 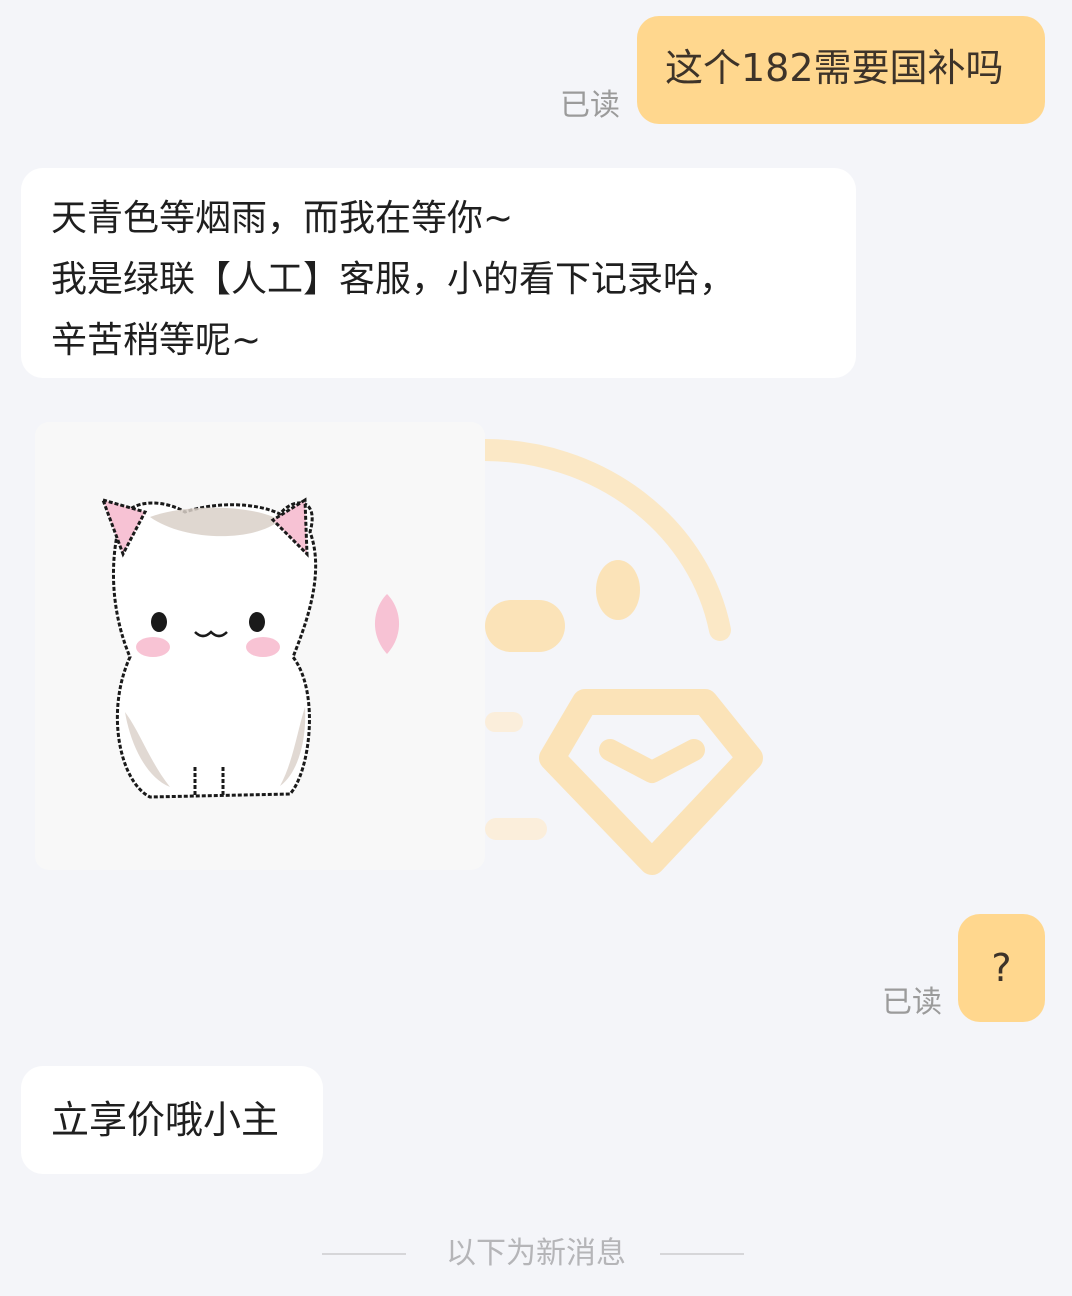 I want to click on message-text: 这个182需要国补吗, so click(x=834, y=68).